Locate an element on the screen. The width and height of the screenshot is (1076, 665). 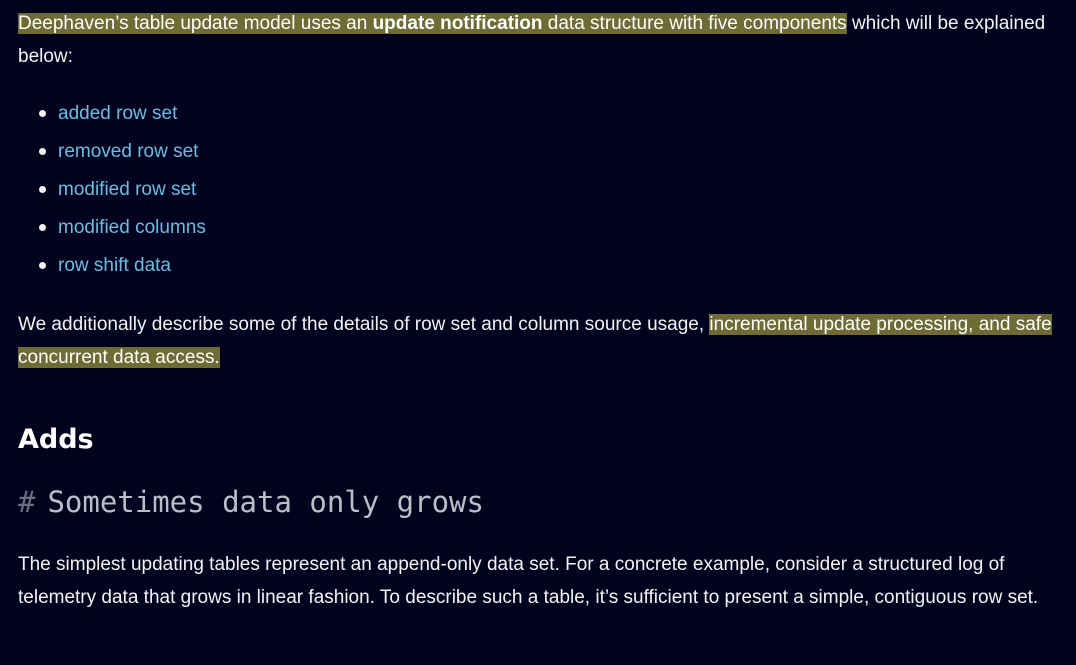
link-removed-row-set: removed row set is located at coordinates (128, 151).